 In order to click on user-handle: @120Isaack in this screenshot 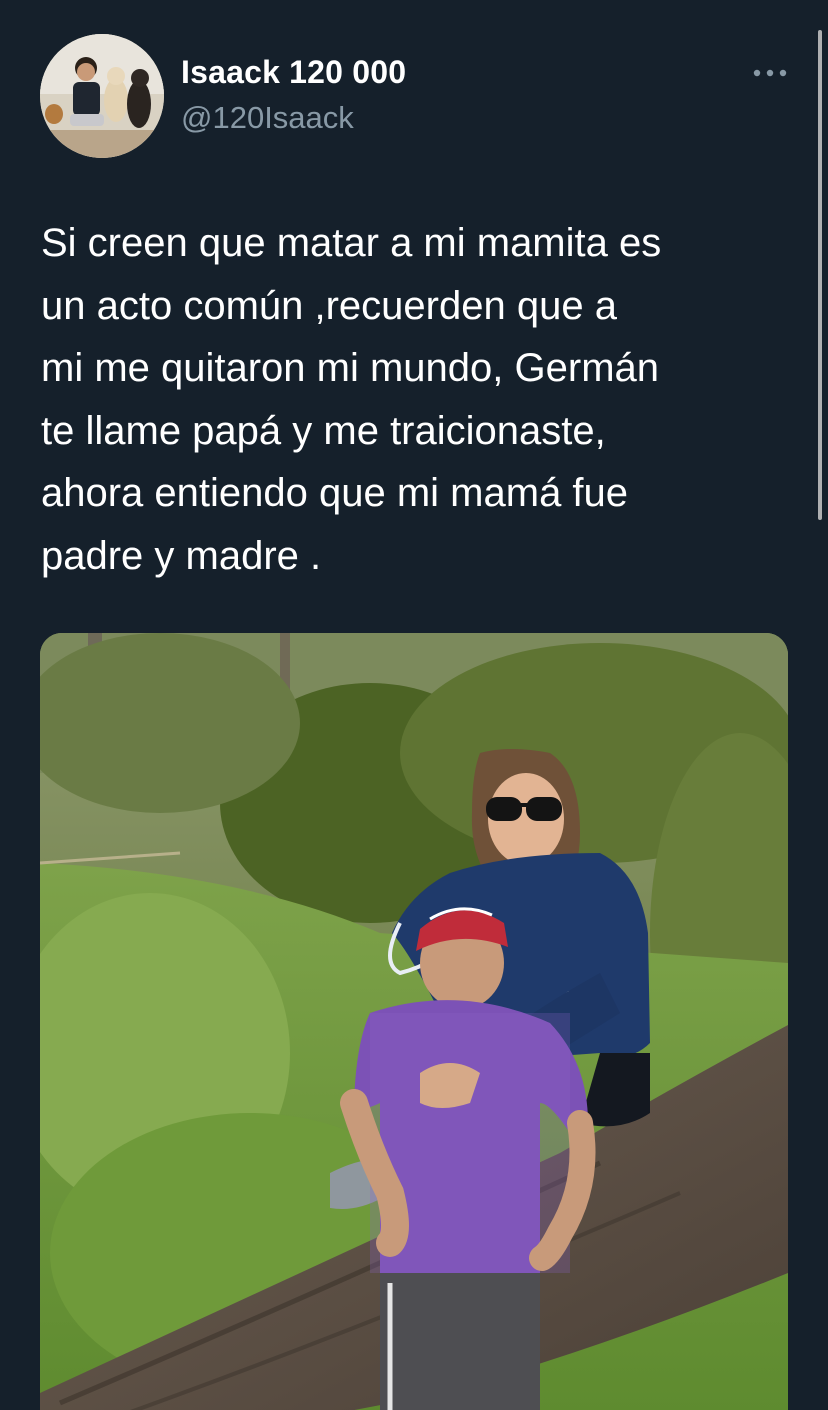, I will do `click(267, 118)`.